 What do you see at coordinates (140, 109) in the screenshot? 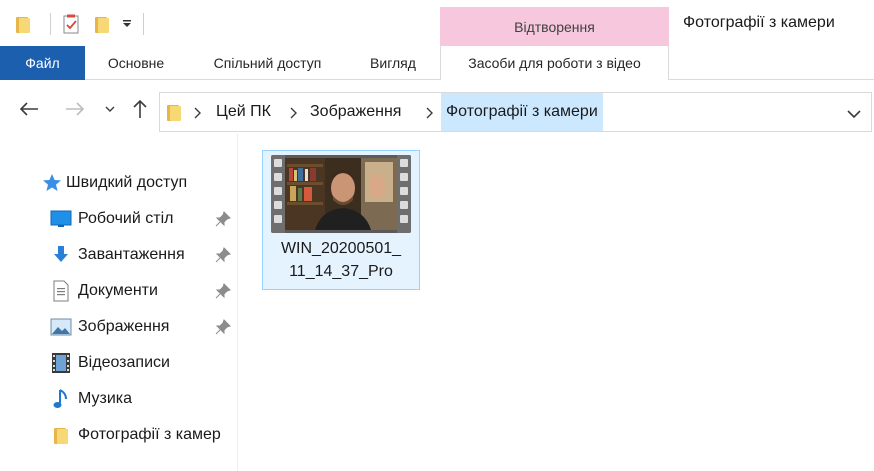
I see `up-arrow-icon` at bounding box center [140, 109].